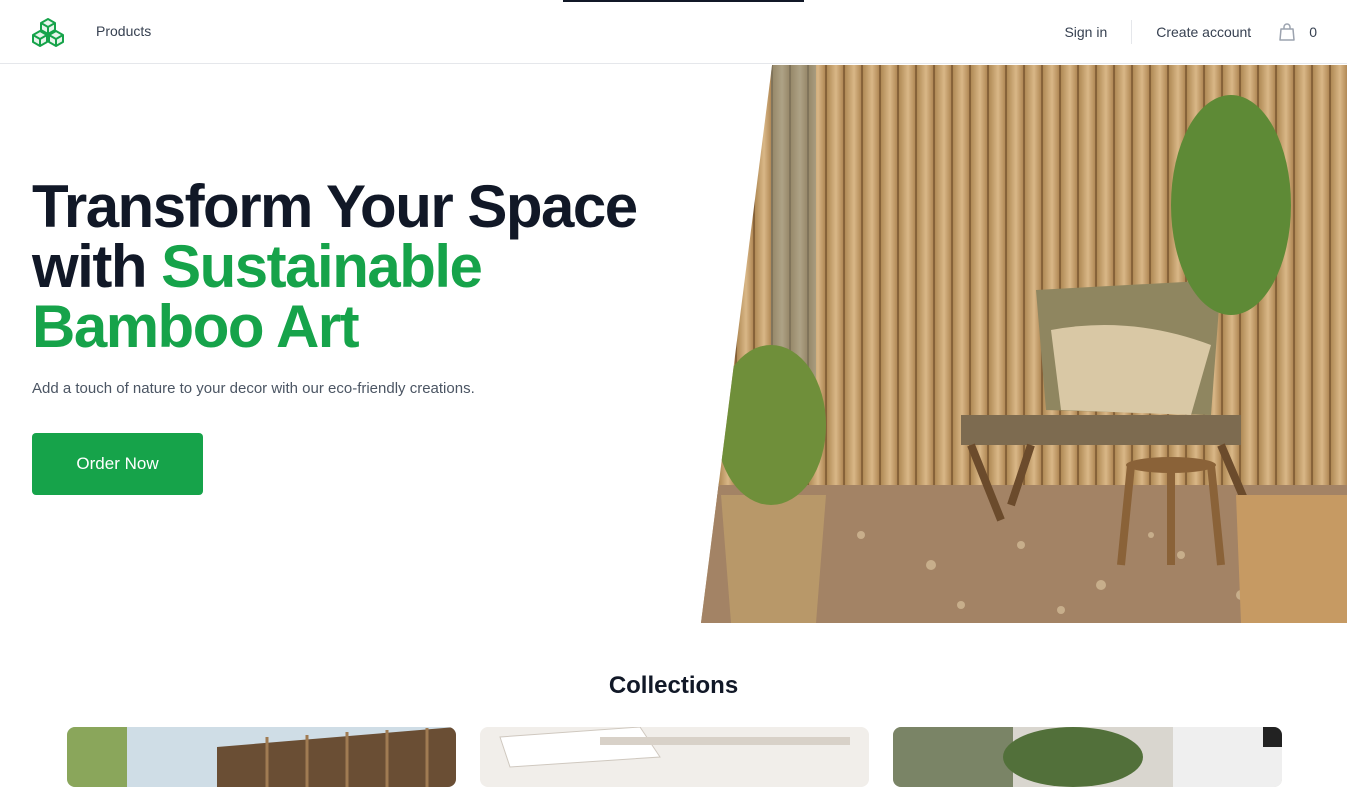 Image resolution: width=1347 pixels, height=787 pixels. I want to click on cart-count: 0, so click(1313, 32).